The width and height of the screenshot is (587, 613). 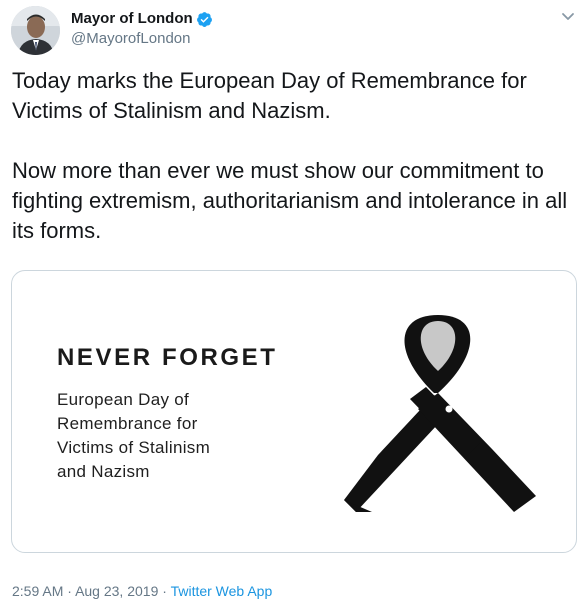 I want to click on tweet-date: Aug 23, 2019, so click(x=116, y=591).